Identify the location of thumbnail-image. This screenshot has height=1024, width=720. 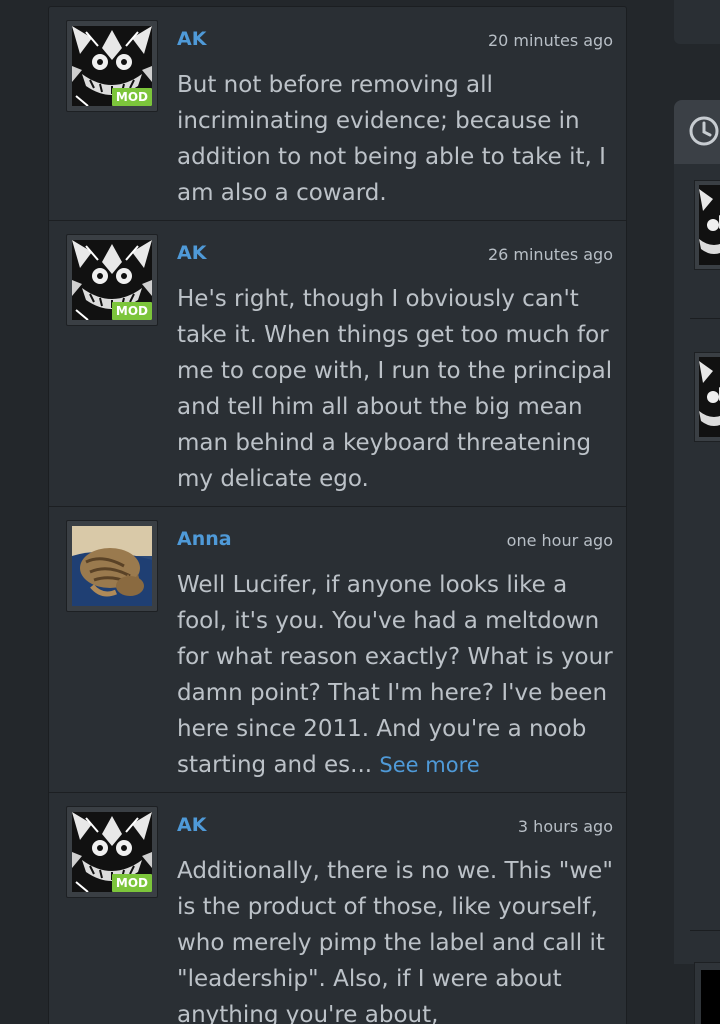
(710, 997).